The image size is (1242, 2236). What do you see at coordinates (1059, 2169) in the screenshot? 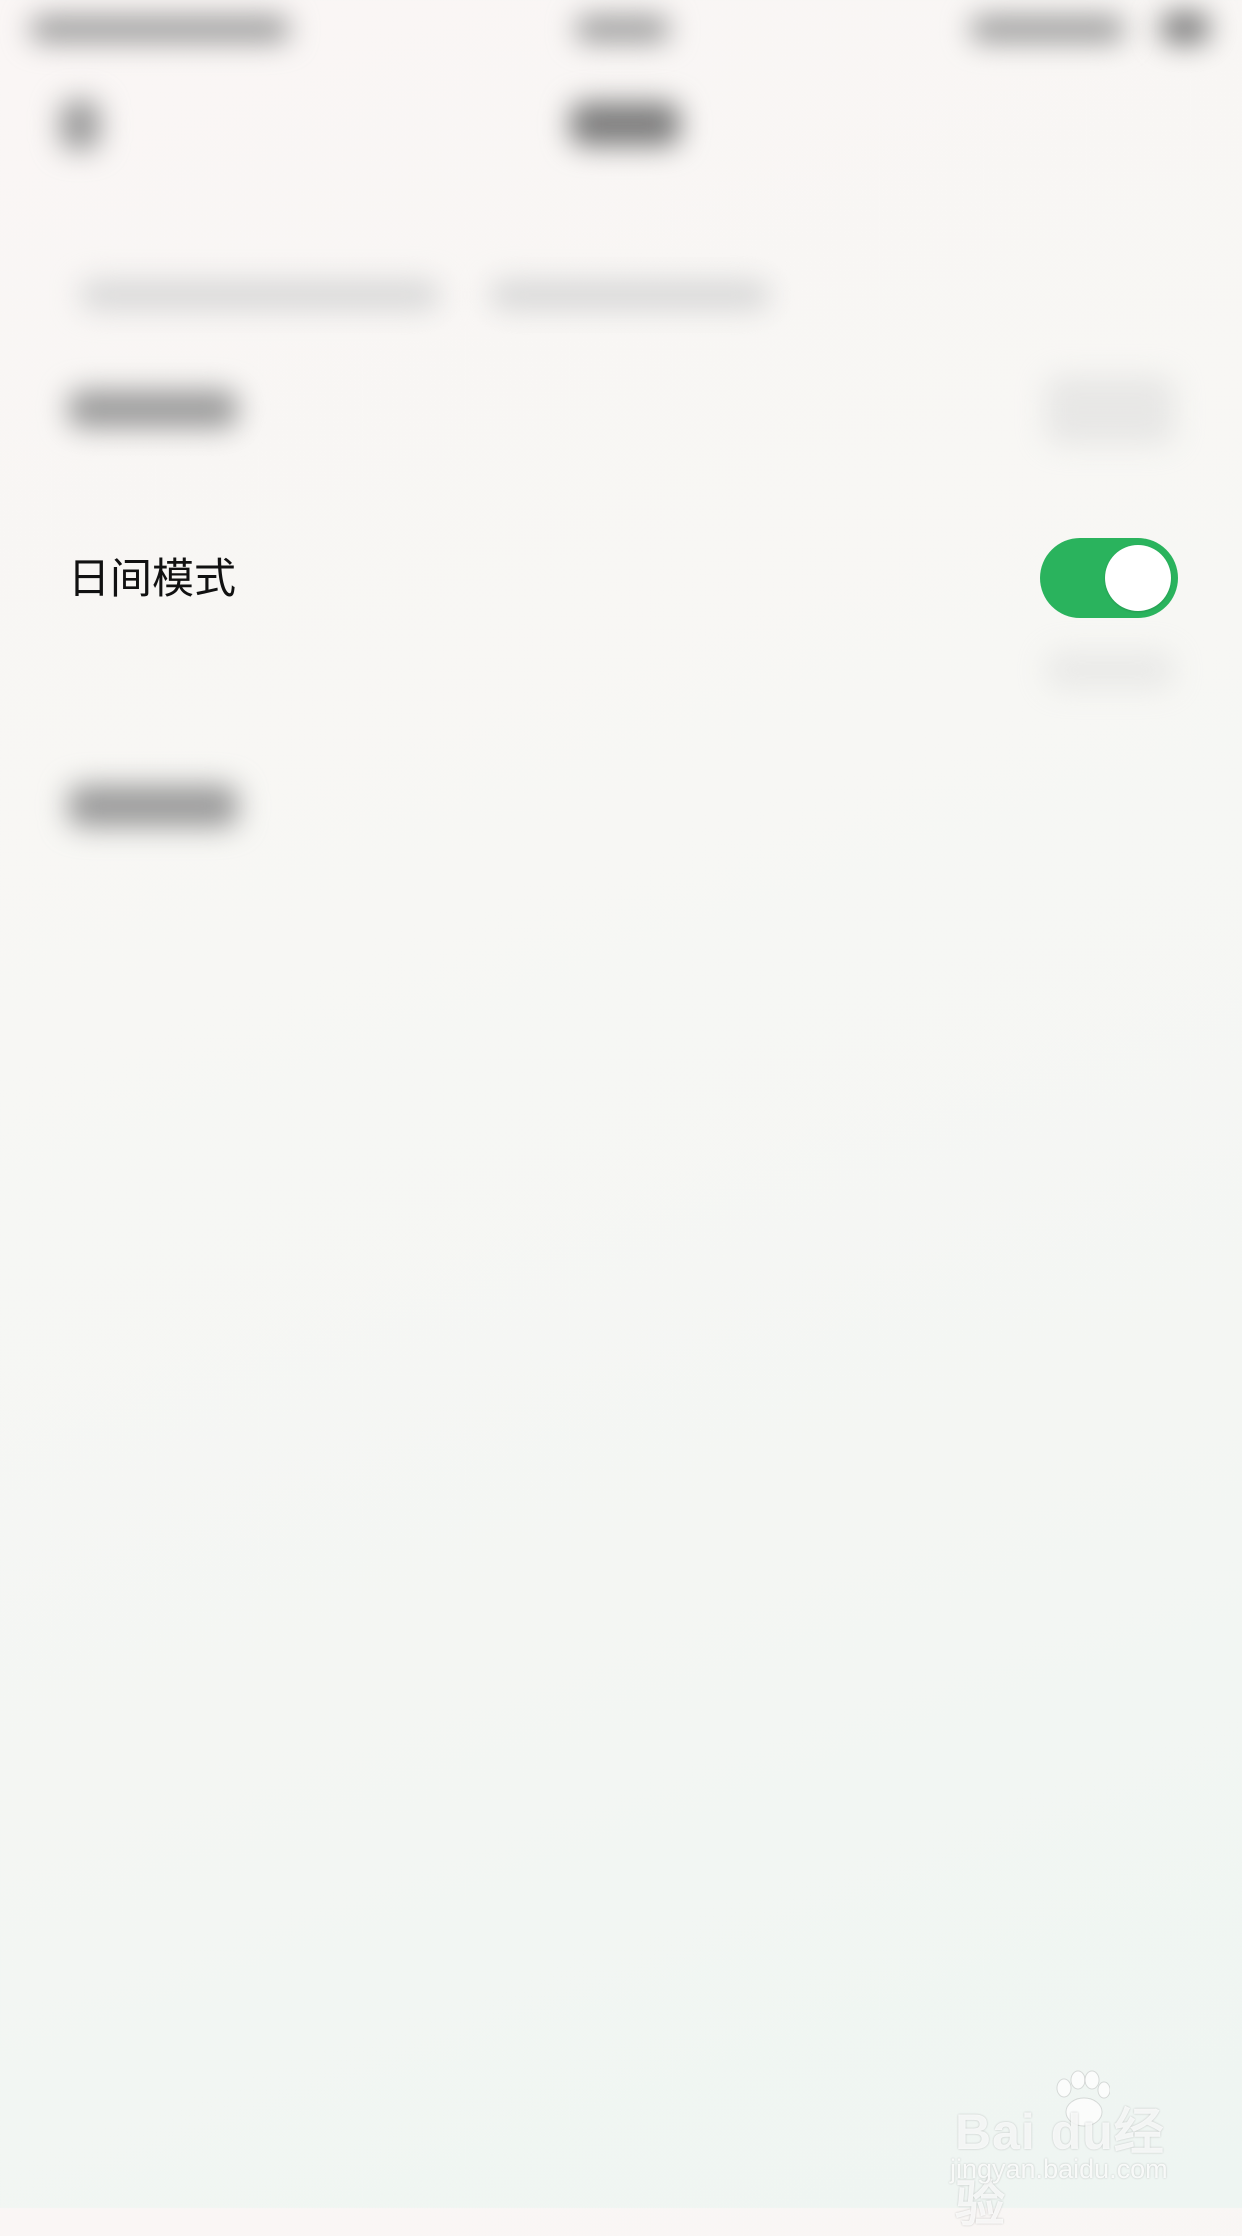
I see `watermark-url: jingyan.baidu.com` at bounding box center [1059, 2169].